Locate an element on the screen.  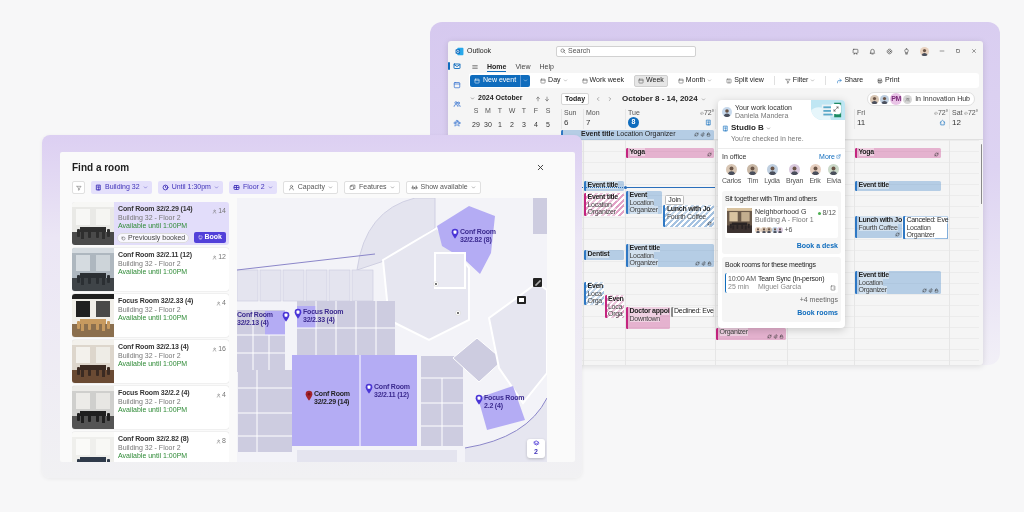
floor-icon is located at coordinates (236, 187).